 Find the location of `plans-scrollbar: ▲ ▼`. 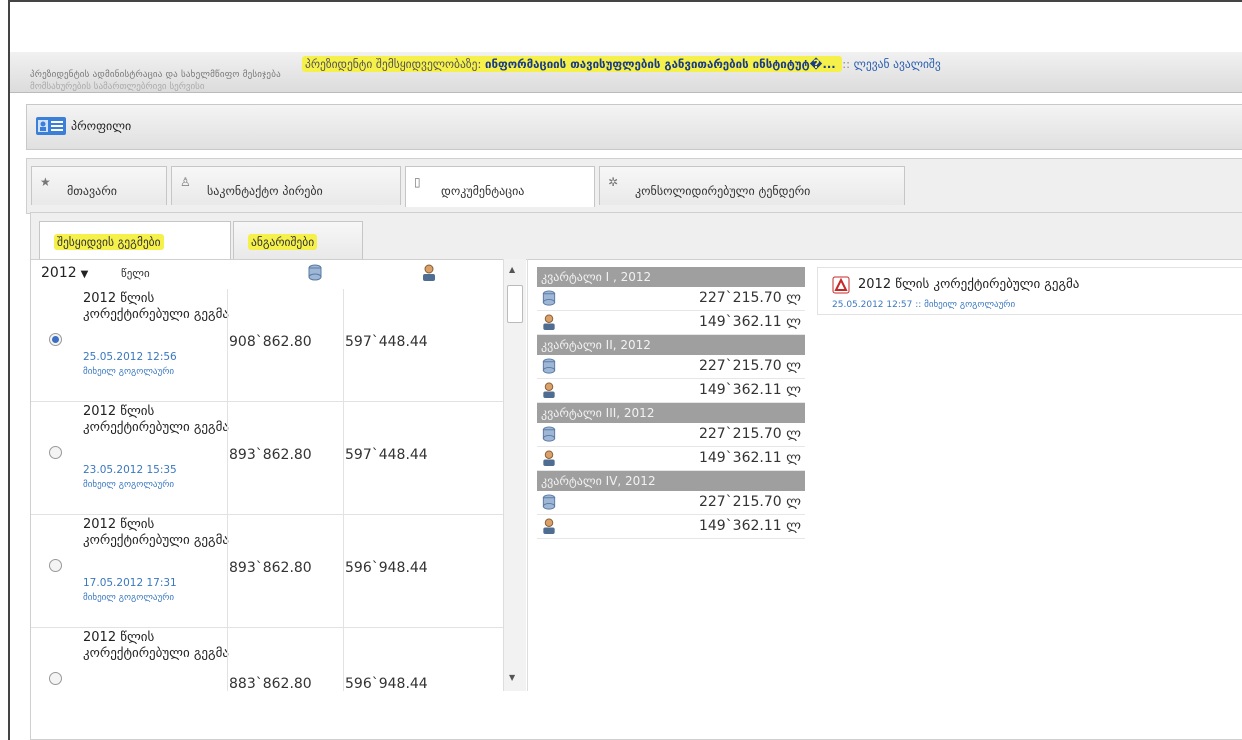

plans-scrollbar: ▲ ▼ is located at coordinates (514, 475).